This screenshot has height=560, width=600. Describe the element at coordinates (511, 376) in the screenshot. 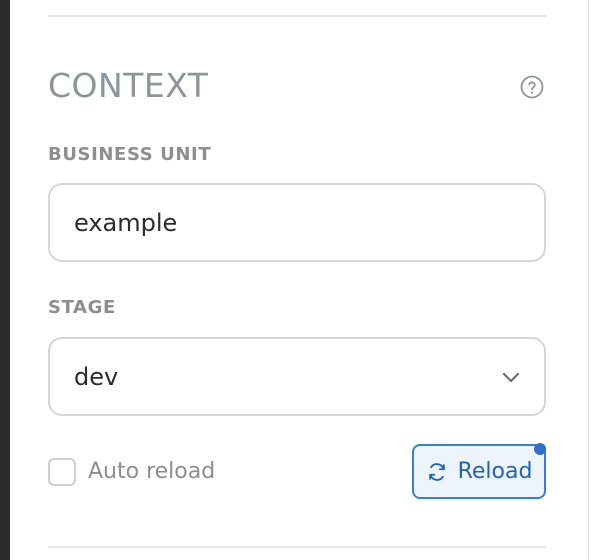

I see `chevron-down-icon` at that location.